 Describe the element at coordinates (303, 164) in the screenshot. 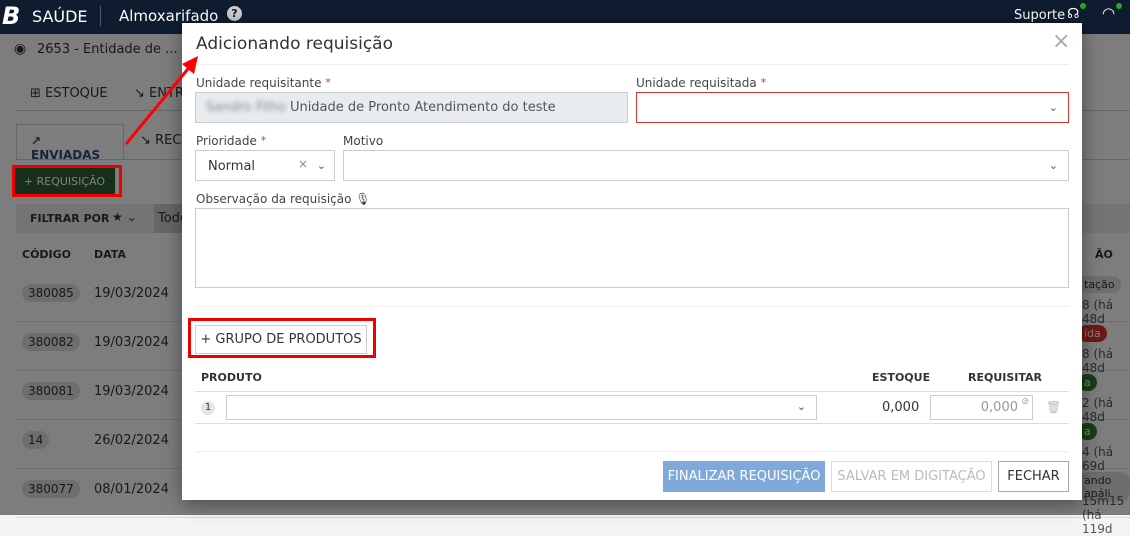

I see `clear-icon: ×` at that location.